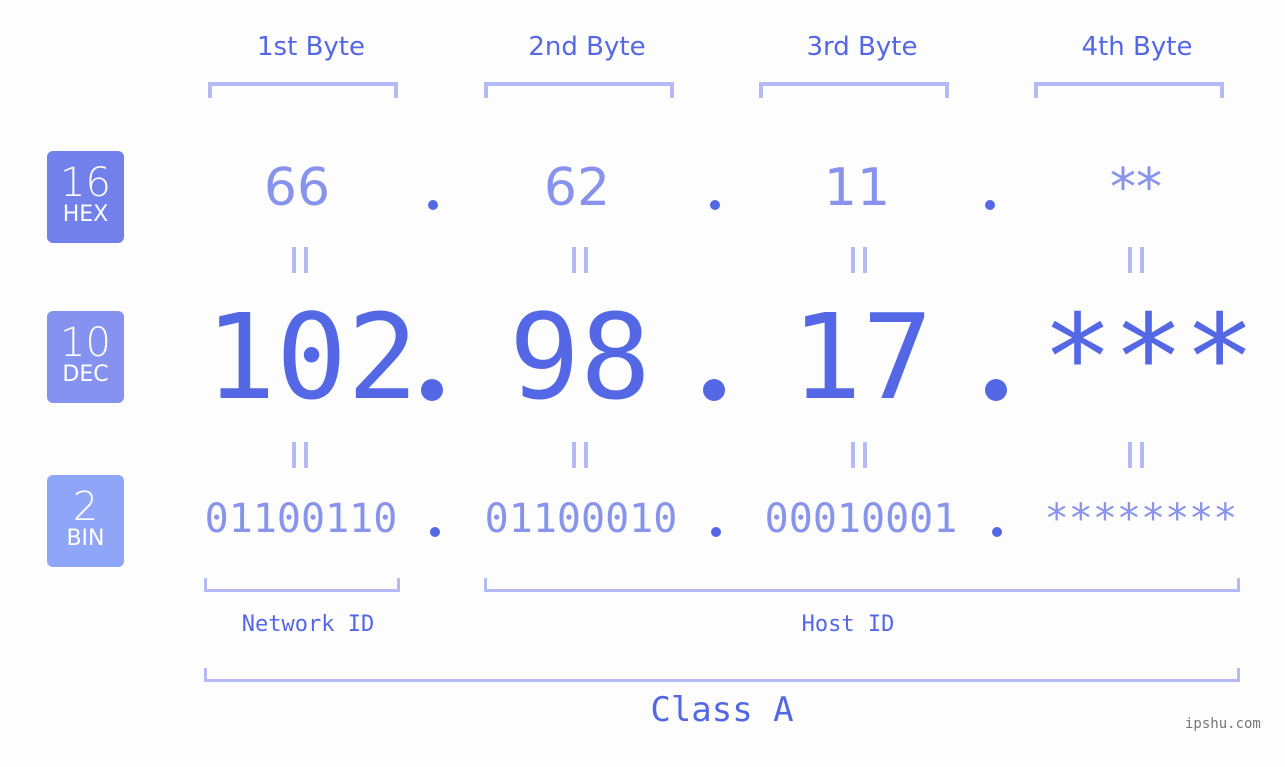  I want to click on byte-label-1: 1st Byte, so click(311, 47).